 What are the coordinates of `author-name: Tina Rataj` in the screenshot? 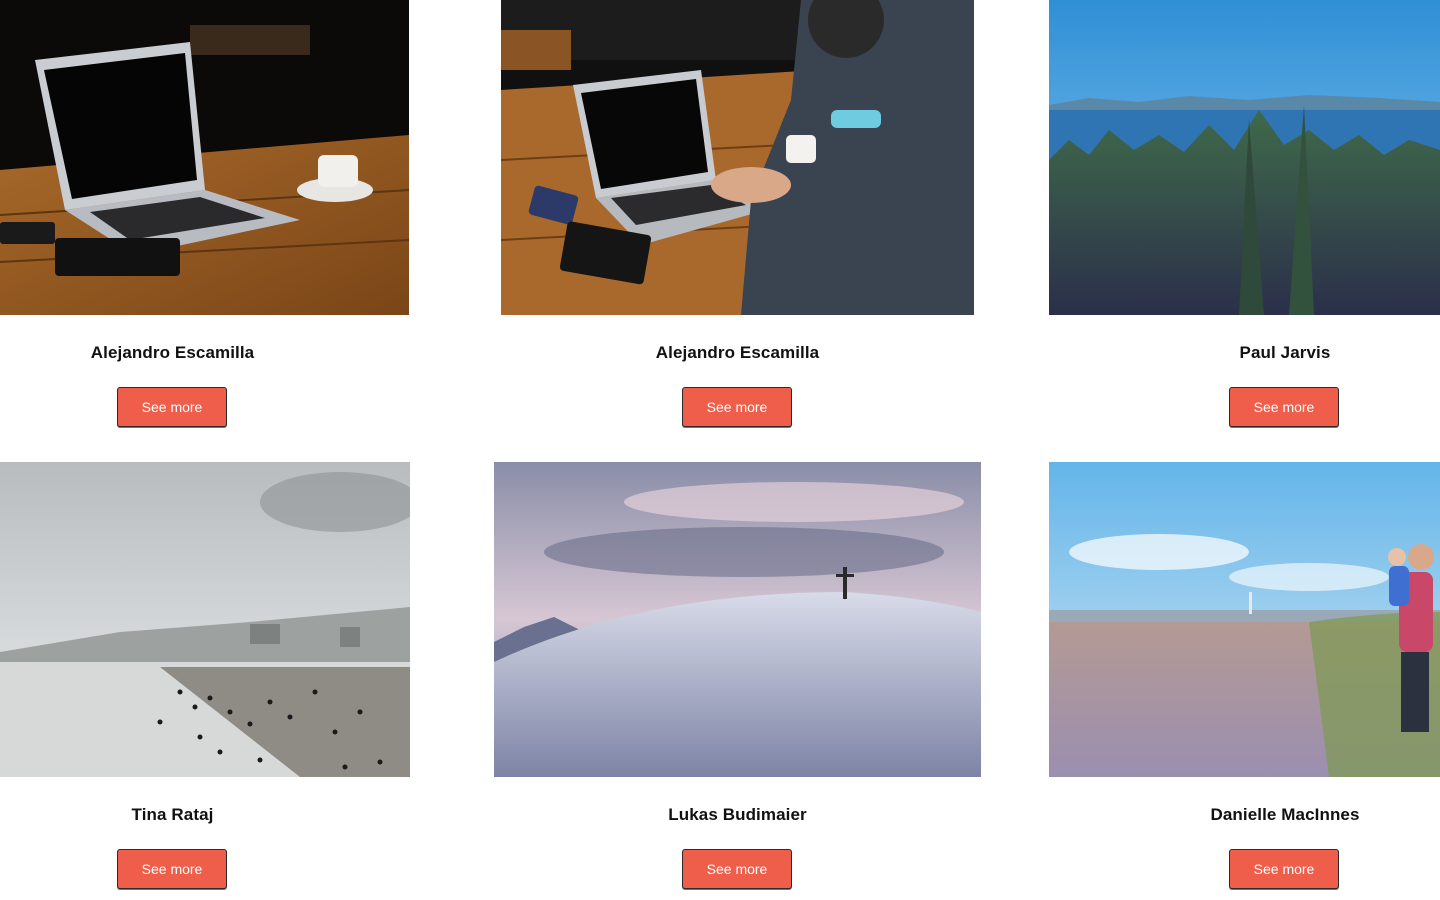 It's located at (172, 814).